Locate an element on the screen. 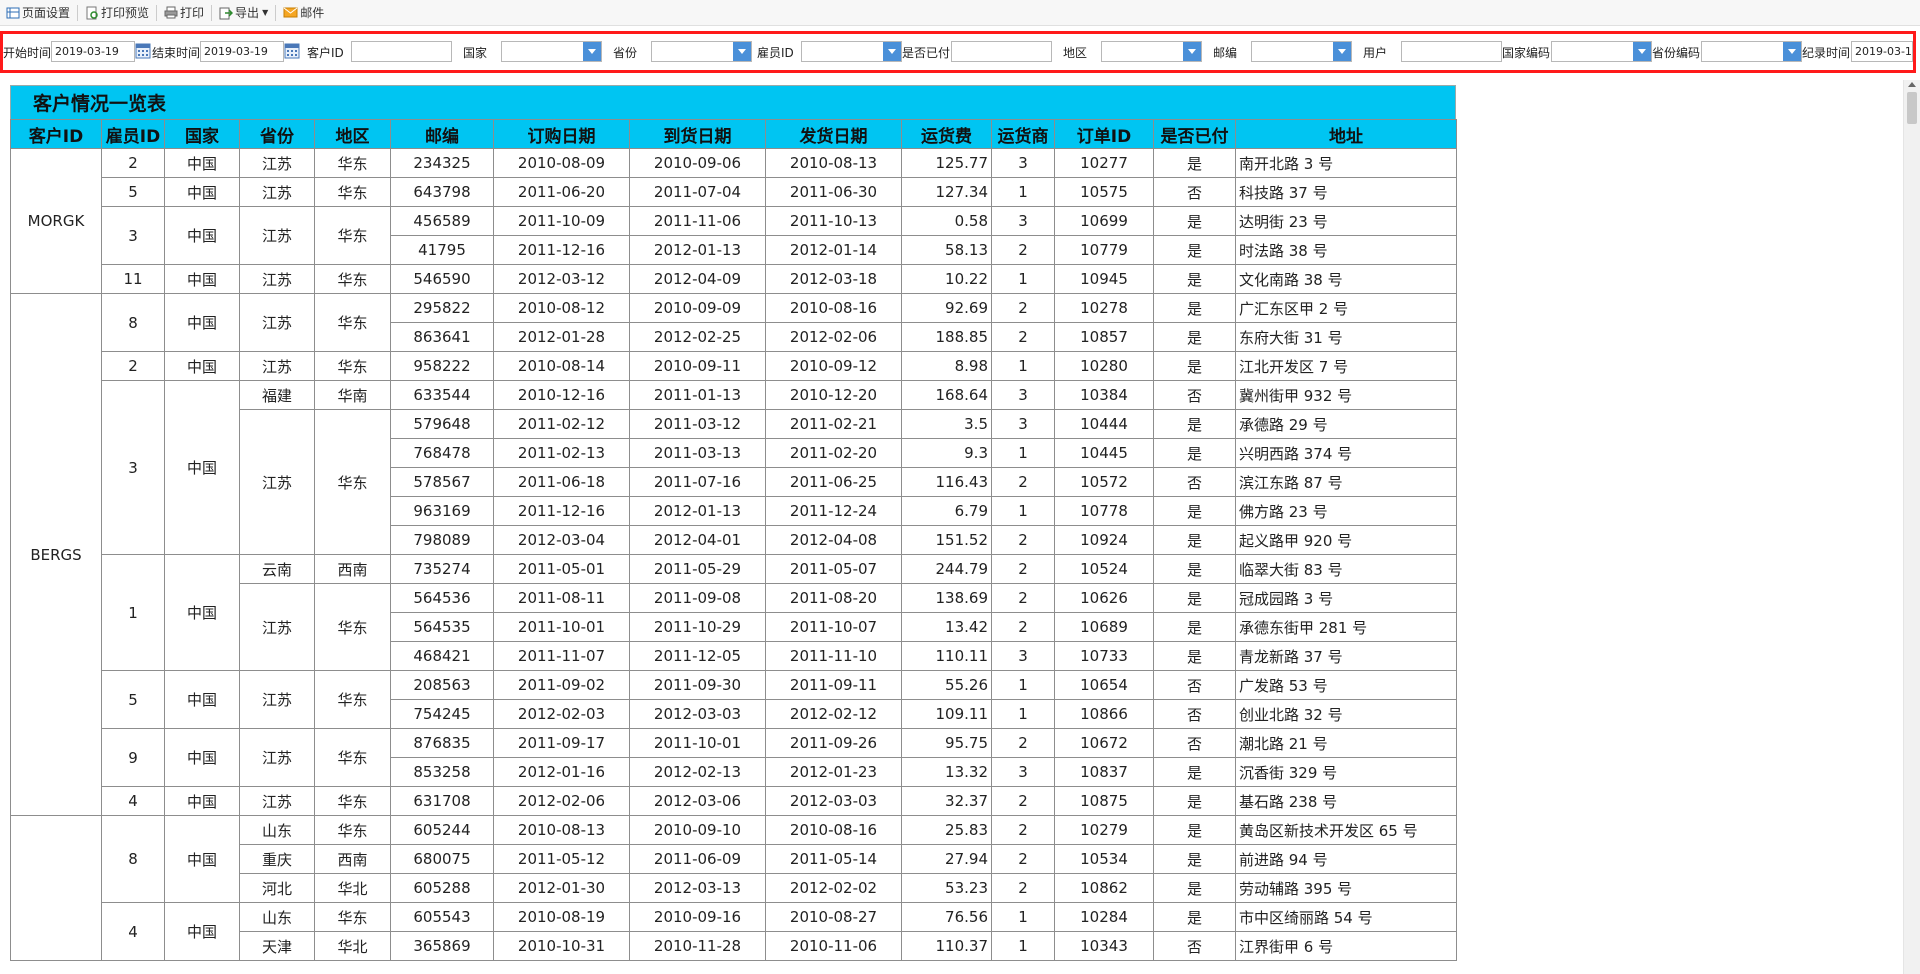 This screenshot has width=1920, height=974. table-cell: 江界街甲 6 号 is located at coordinates (1346, 946).